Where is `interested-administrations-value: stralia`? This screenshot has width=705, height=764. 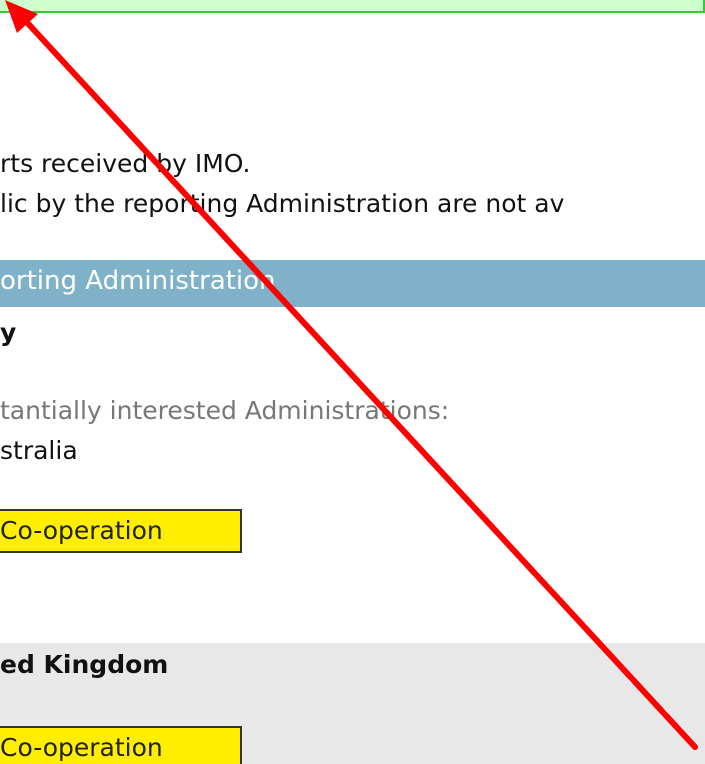
interested-administrations-value: stralia is located at coordinates (39, 450).